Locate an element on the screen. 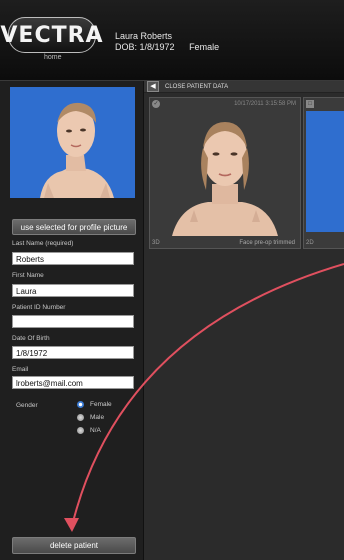 This screenshot has height=560, width=344. gender-radio-female: Female is located at coordinates (94, 404).